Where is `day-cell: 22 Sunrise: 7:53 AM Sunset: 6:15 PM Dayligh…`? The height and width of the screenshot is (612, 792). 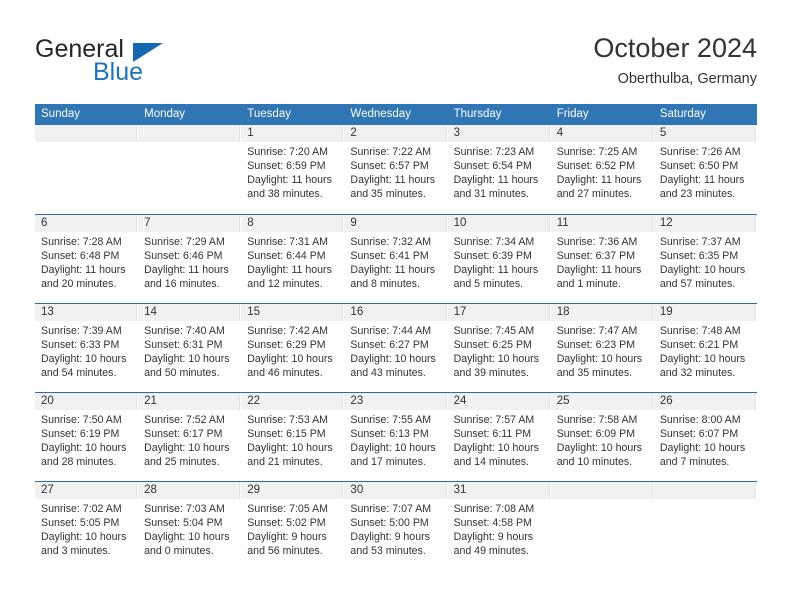
day-cell: 22 Sunrise: 7:53 AM Sunset: 6:15 PM Dayligh… is located at coordinates (293, 437).